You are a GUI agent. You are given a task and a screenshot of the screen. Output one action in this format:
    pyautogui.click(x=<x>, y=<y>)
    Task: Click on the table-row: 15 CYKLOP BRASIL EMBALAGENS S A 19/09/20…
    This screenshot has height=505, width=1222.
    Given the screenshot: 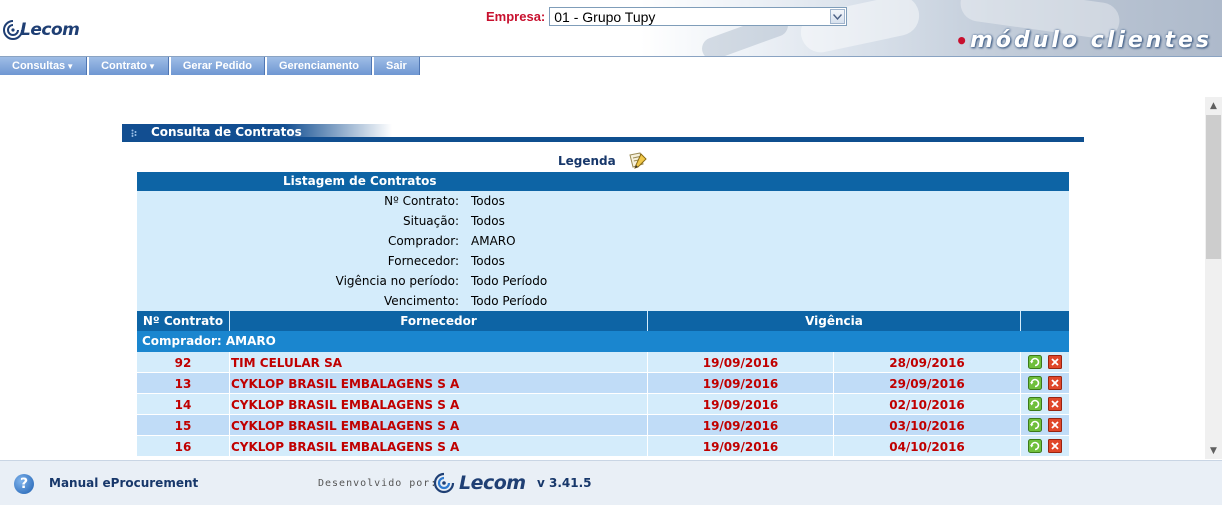 What is the action you would take?
    pyautogui.click(x=603, y=425)
    